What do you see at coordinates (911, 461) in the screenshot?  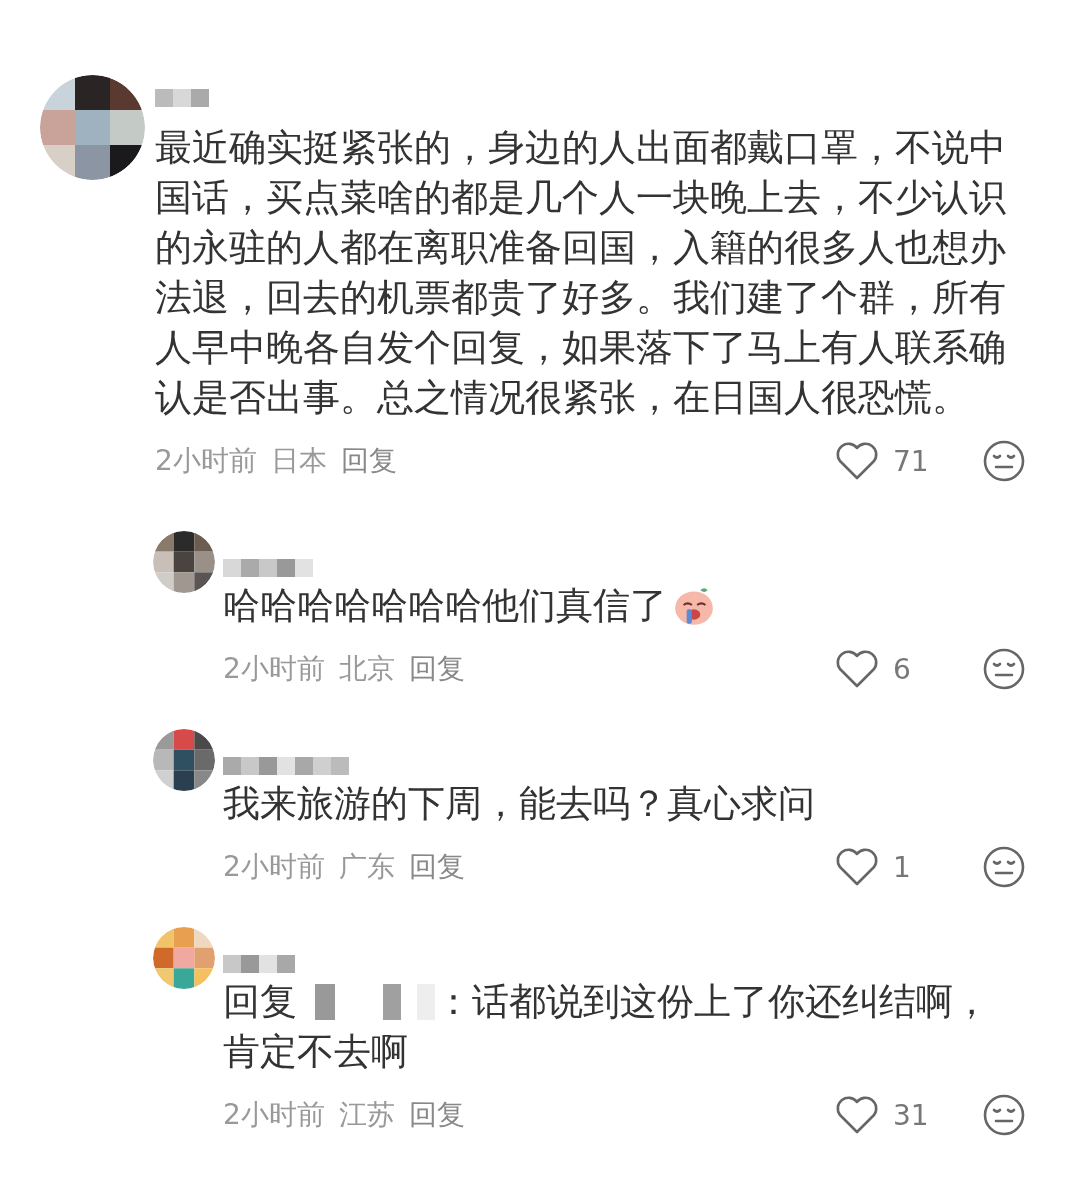 I see `like-count: 71` at bounding box center [911, 461].